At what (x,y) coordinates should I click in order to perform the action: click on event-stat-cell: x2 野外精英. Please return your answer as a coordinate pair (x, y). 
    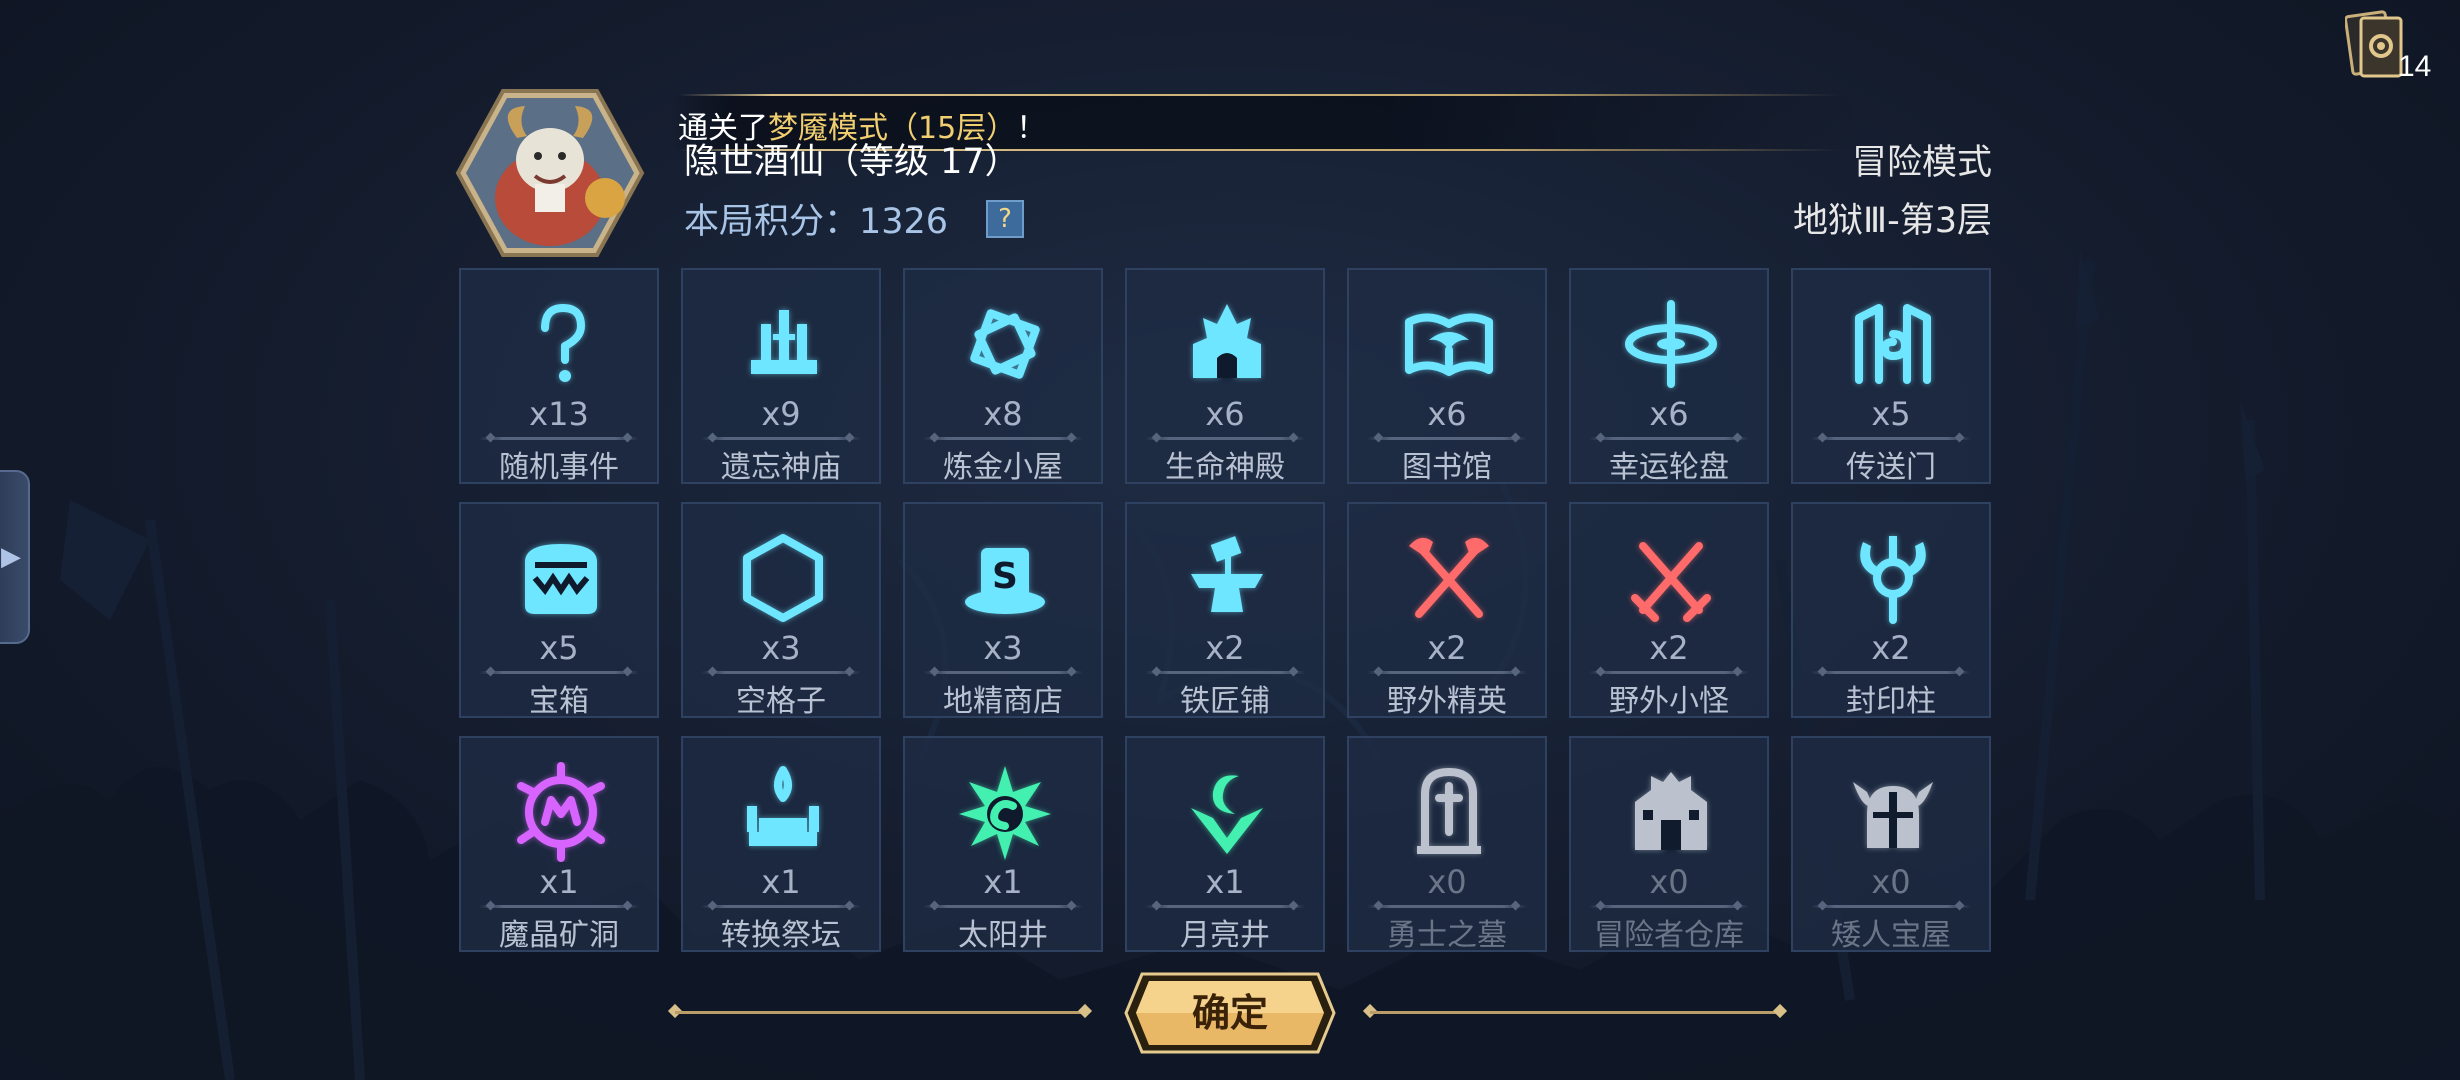
    Looking at the image, I should click on (1447, 610).